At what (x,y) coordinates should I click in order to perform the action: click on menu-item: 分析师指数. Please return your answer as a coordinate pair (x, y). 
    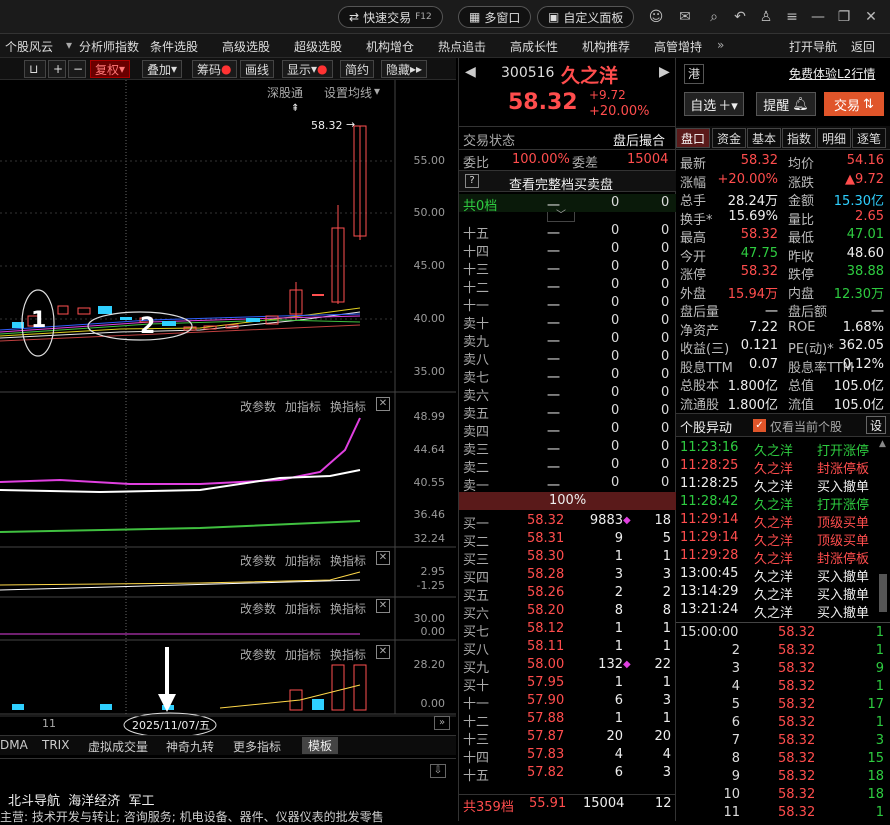
    Looking at the image, I should click on (109, 46).